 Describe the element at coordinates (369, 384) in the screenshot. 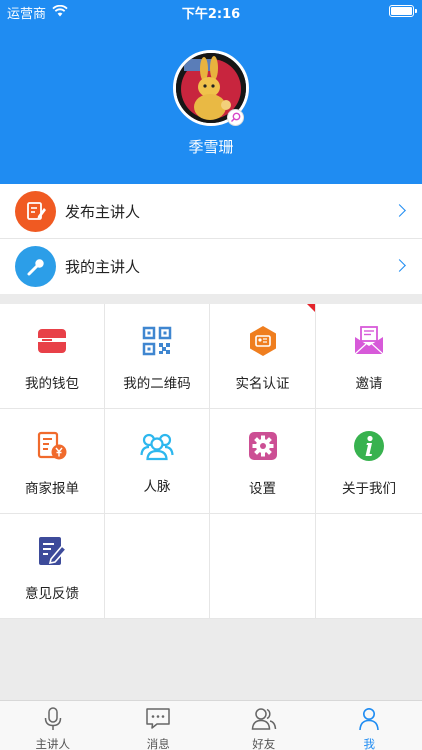

I see `grid-item-label: 邀请` at that location.